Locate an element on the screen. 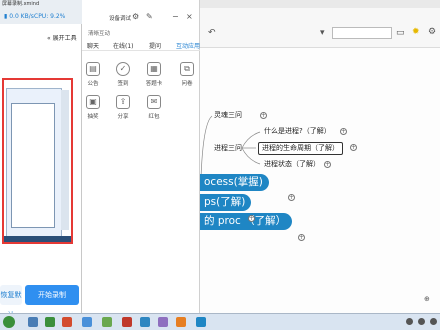 Image resolution: width=440 pixels, height=330 pixels. start-button-icon is located at coordinates (9, 322).